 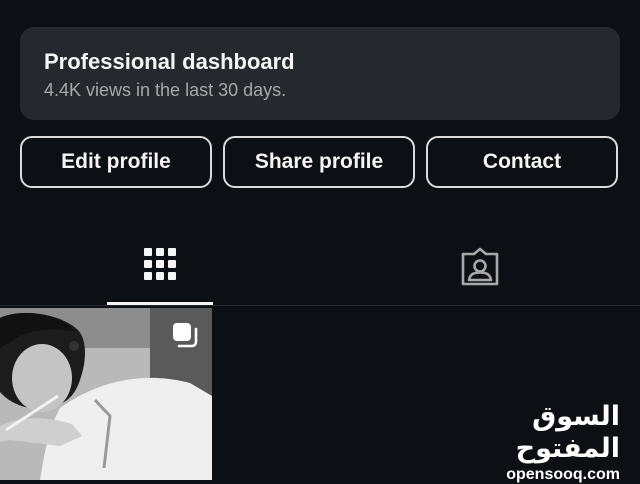 I want to click on post-thumbnail, so click(x=106, y=394).